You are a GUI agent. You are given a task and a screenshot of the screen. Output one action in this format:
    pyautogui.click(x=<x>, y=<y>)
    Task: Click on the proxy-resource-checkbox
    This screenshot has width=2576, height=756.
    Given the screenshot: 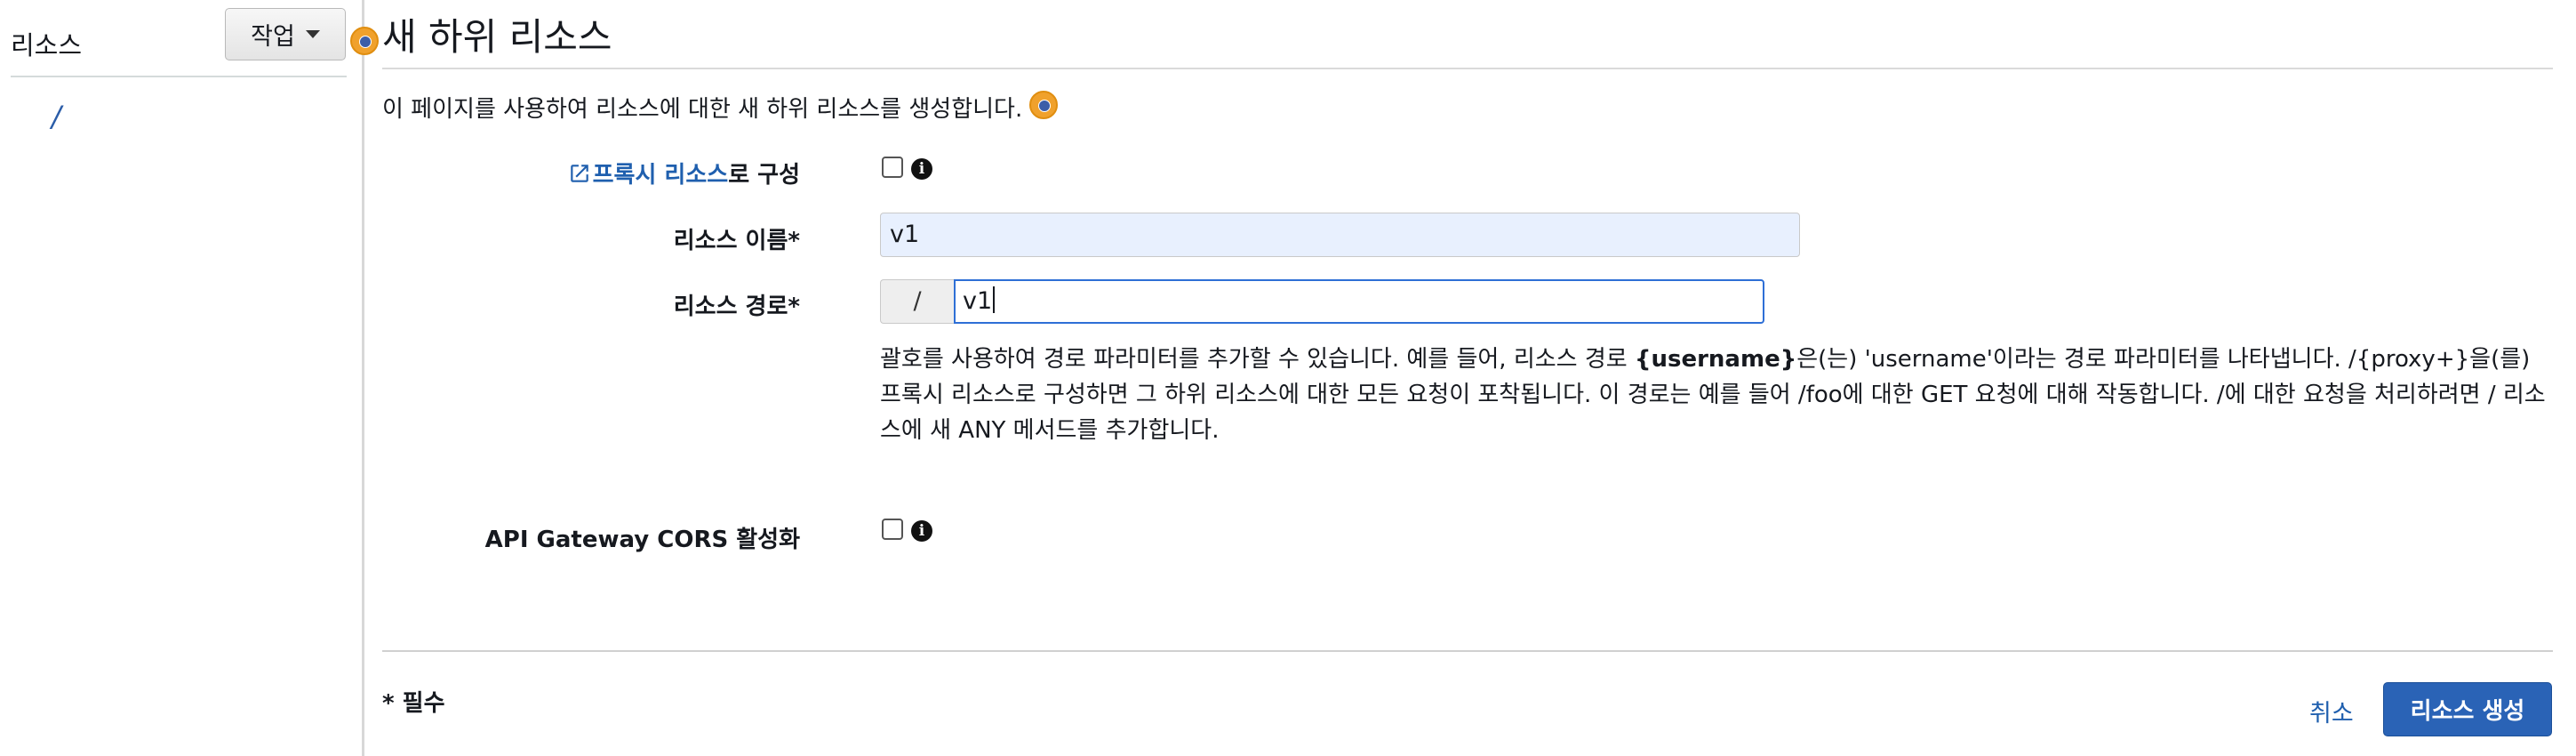 What is the action you would take?
    pyautogui.click(x=892, y=168)
    